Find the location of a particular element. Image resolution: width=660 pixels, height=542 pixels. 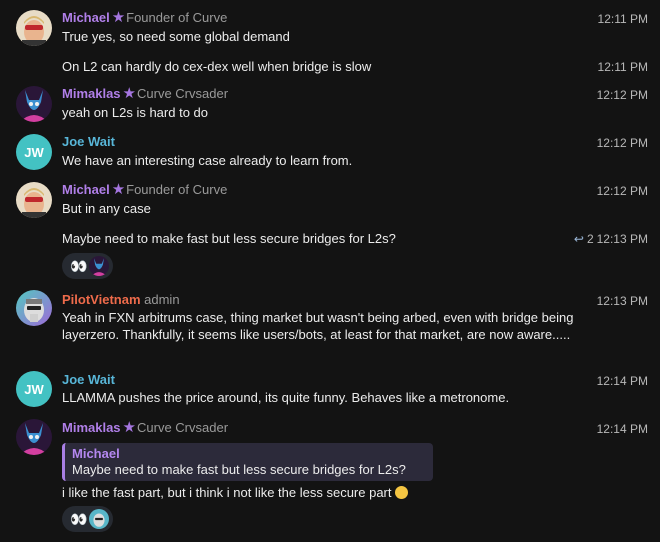

avatar-pilotvietnam is located at coordinates (34, 308).